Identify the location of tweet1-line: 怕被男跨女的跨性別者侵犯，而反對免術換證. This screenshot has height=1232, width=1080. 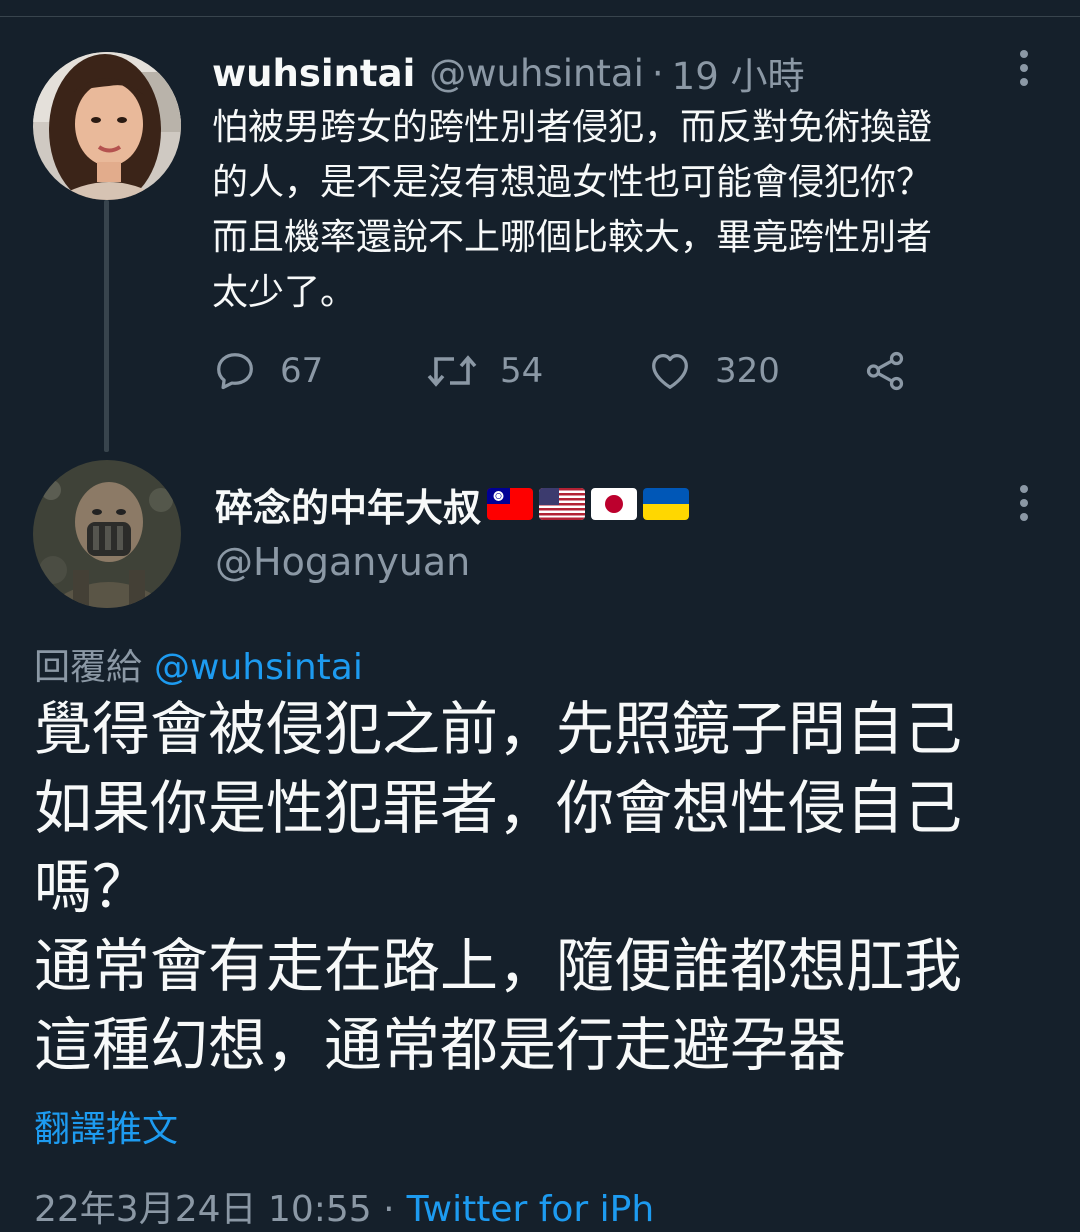
(572, 127).